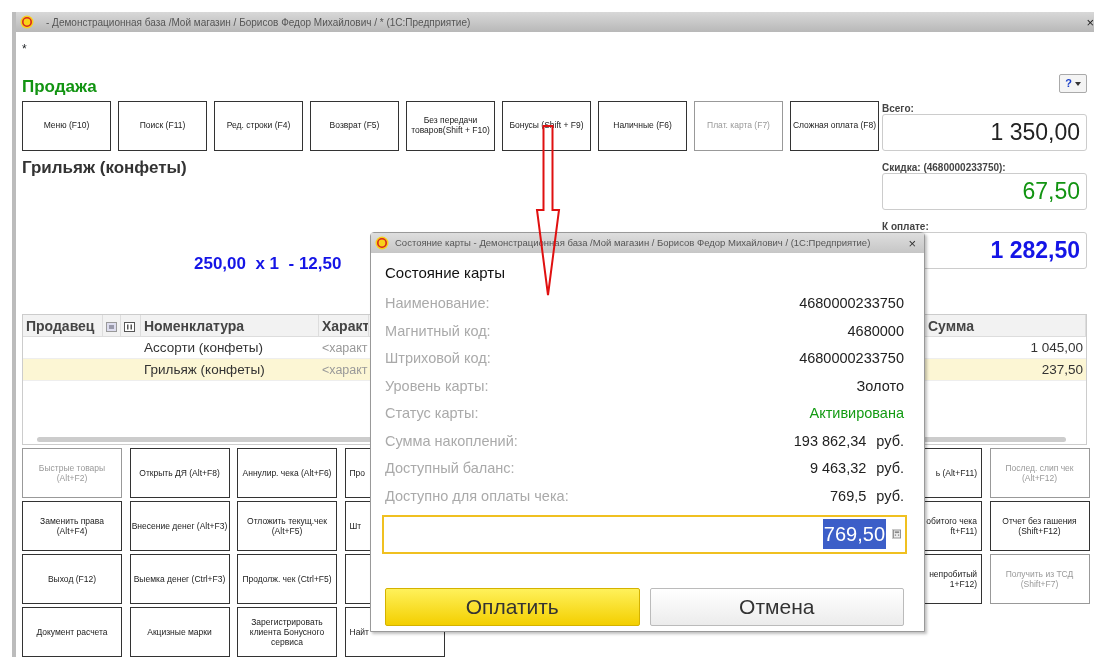 Image resolution: width=1094 pixels, height=657 pixels. Describe the element at coordinates (856, 414) in the screenshot. I see `field-value: Активирована` at that location.